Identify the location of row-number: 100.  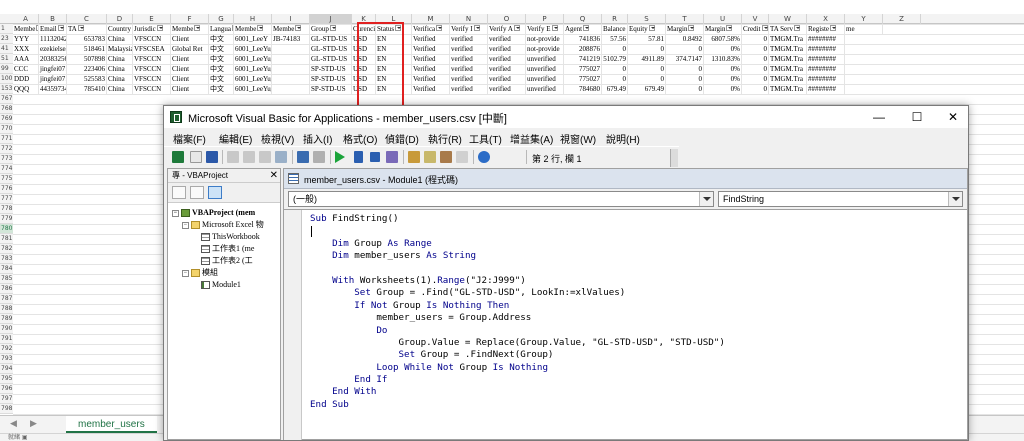
(6, 79).